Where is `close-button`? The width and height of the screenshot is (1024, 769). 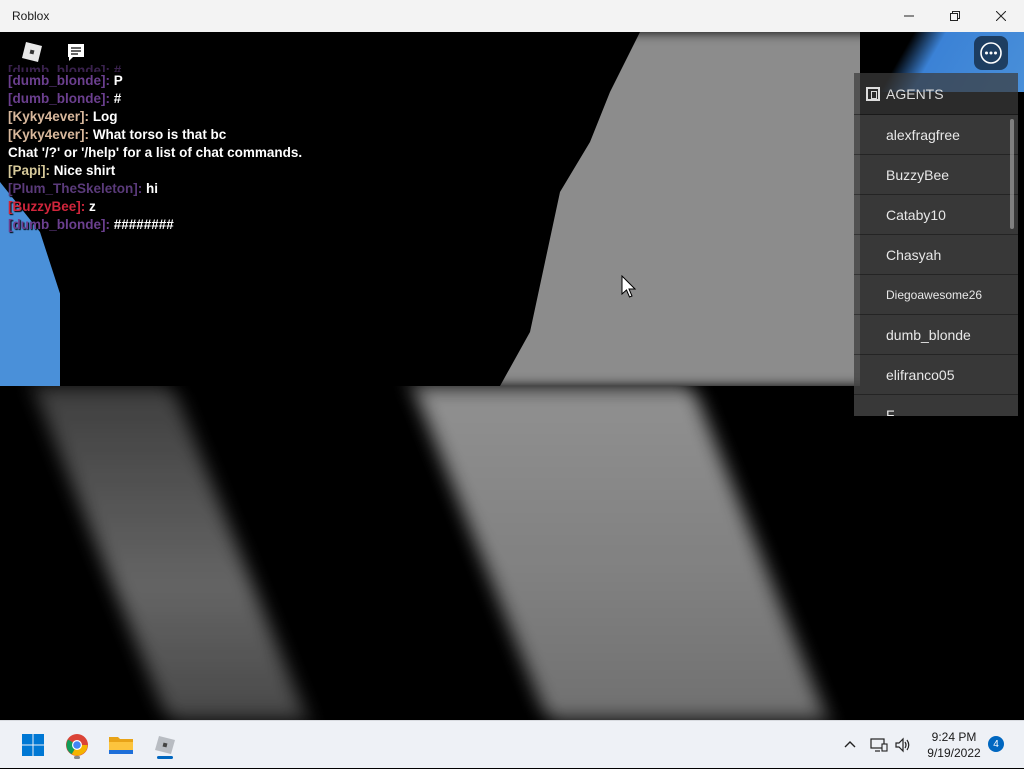
close-button is located at coordinates (1001, 16).